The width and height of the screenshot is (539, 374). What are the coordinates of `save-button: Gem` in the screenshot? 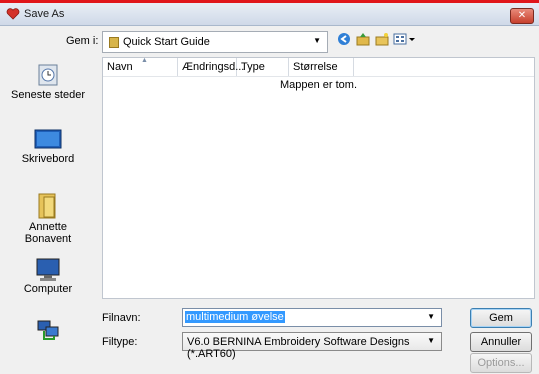 It's located at (501, 318).